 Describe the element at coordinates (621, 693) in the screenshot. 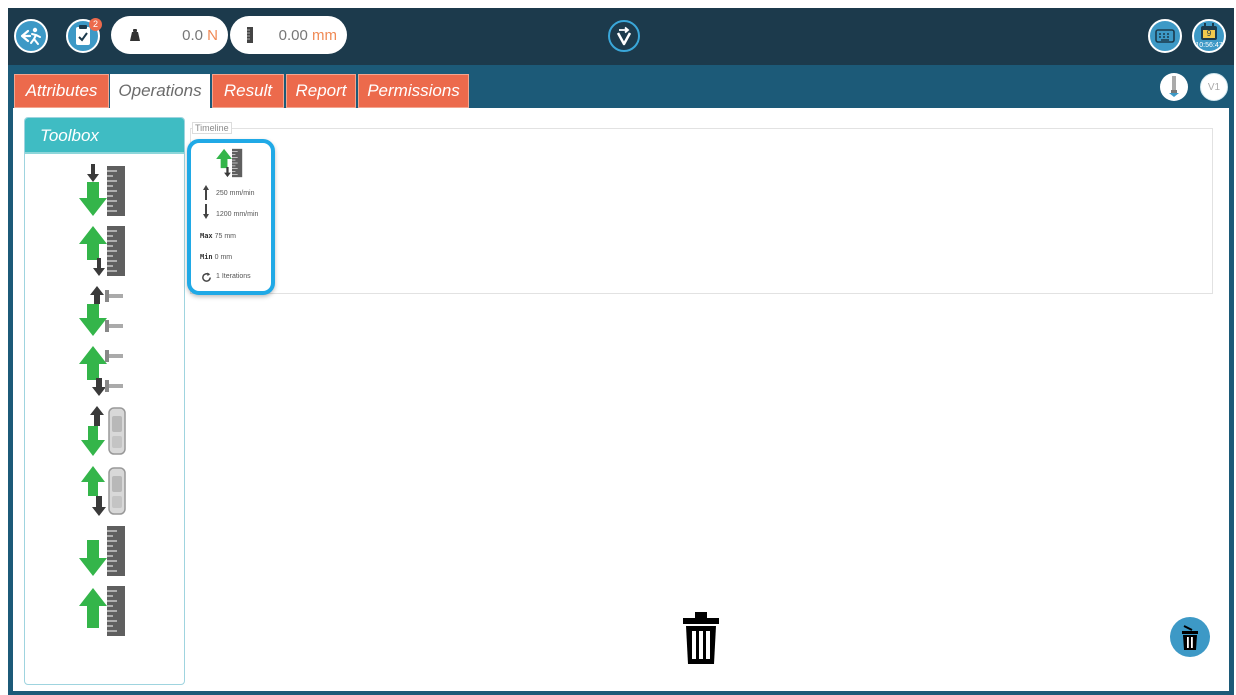

I see `frame-bottom` at that location.